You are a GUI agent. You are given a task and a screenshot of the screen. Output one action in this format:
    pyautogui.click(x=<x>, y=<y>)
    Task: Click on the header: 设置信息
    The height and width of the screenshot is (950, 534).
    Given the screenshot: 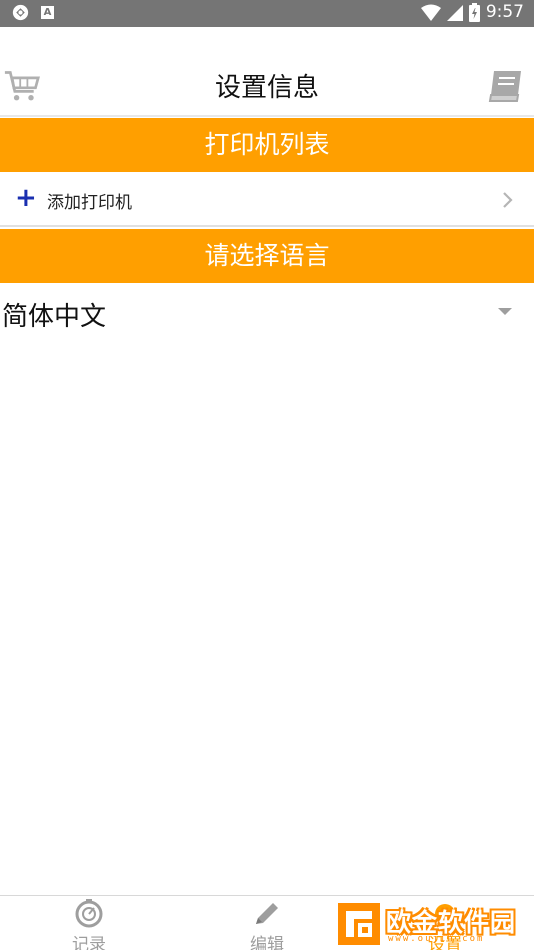 What is the action you would take?
    pyautogui.click(x=267, y=72)
    